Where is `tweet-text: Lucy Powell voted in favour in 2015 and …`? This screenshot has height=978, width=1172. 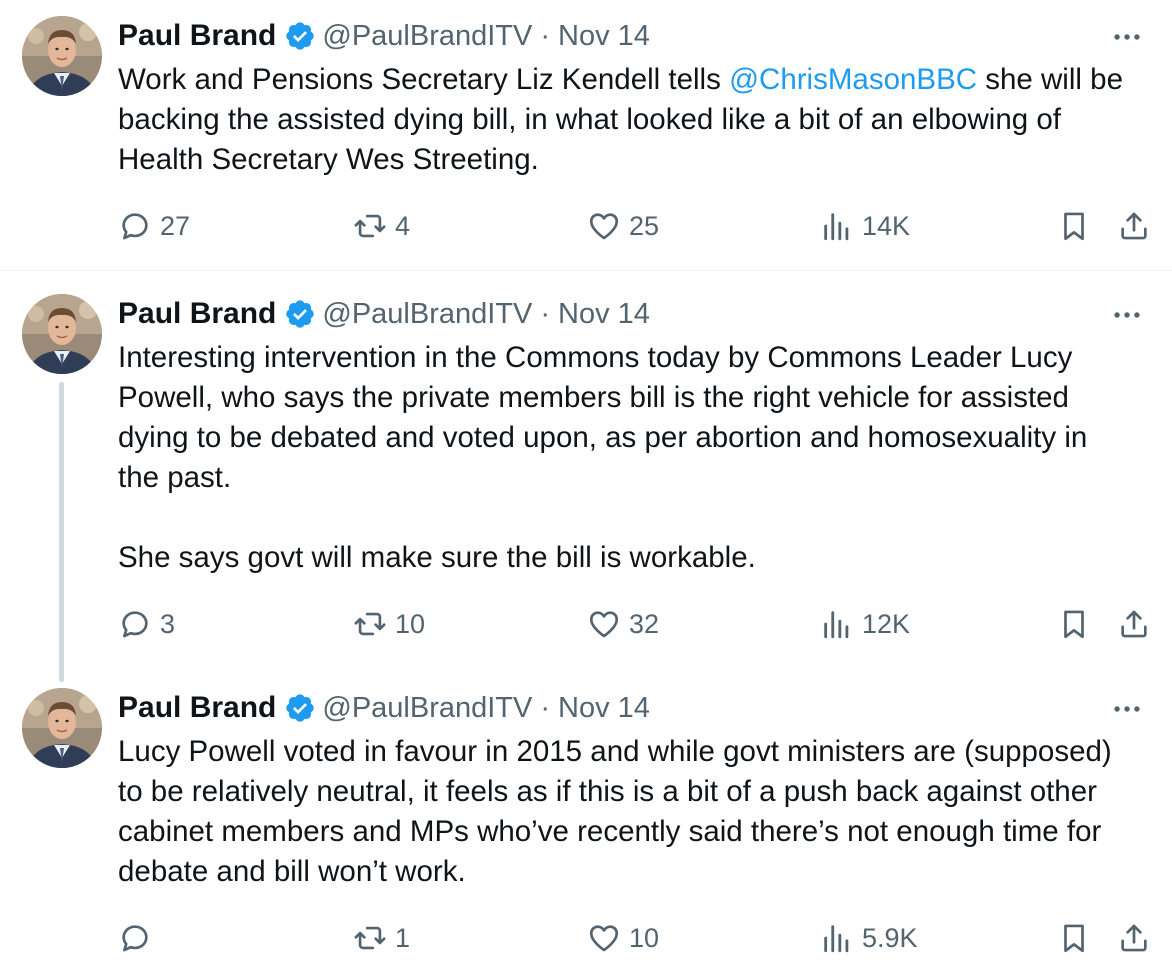
tweet-text: Lucy Powell voted in favour in 2015 and … is located at coordinates (615, 811).